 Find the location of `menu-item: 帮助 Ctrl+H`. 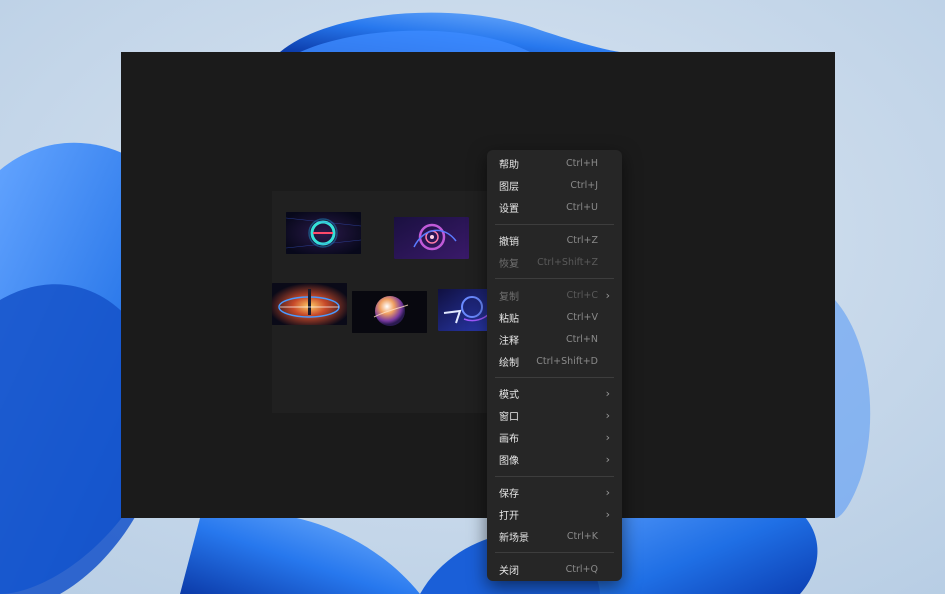

menu-item: 帮助 Ctrl+H is located at coordinates (554, 164).